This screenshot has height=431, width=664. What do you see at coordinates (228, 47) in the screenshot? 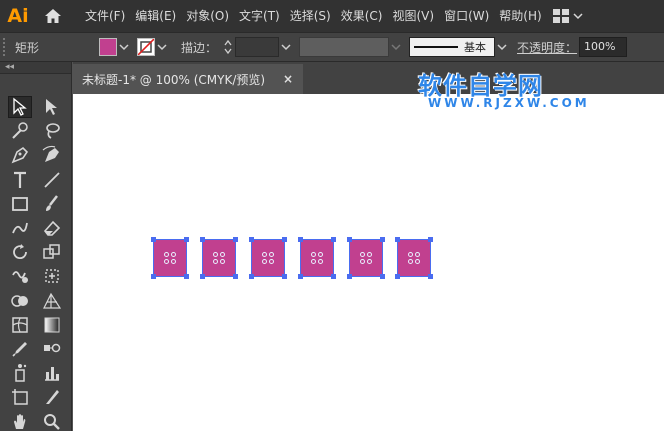
I see `stroke-weight-stepper` at bounding box center [228, 47].